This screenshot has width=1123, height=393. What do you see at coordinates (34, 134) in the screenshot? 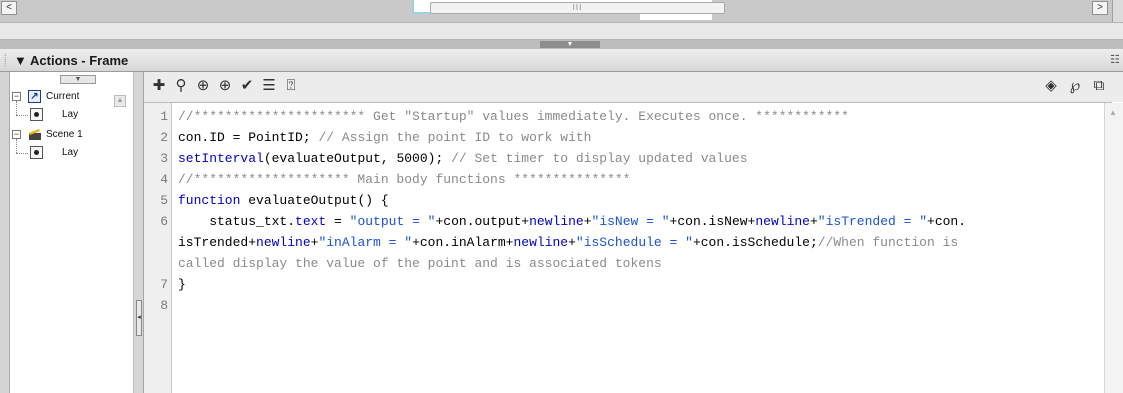
I see `scene-icon` at bounding box center [34, 134].